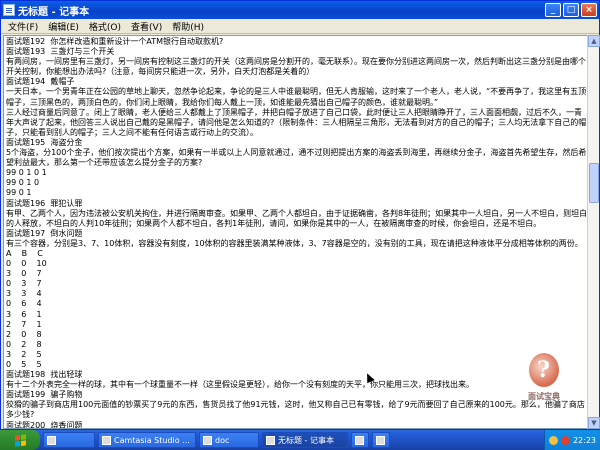  Describe the element at coordinates (297, 173) in the screenshot. I see `text-line: 99 0 1 0 1` at that location.